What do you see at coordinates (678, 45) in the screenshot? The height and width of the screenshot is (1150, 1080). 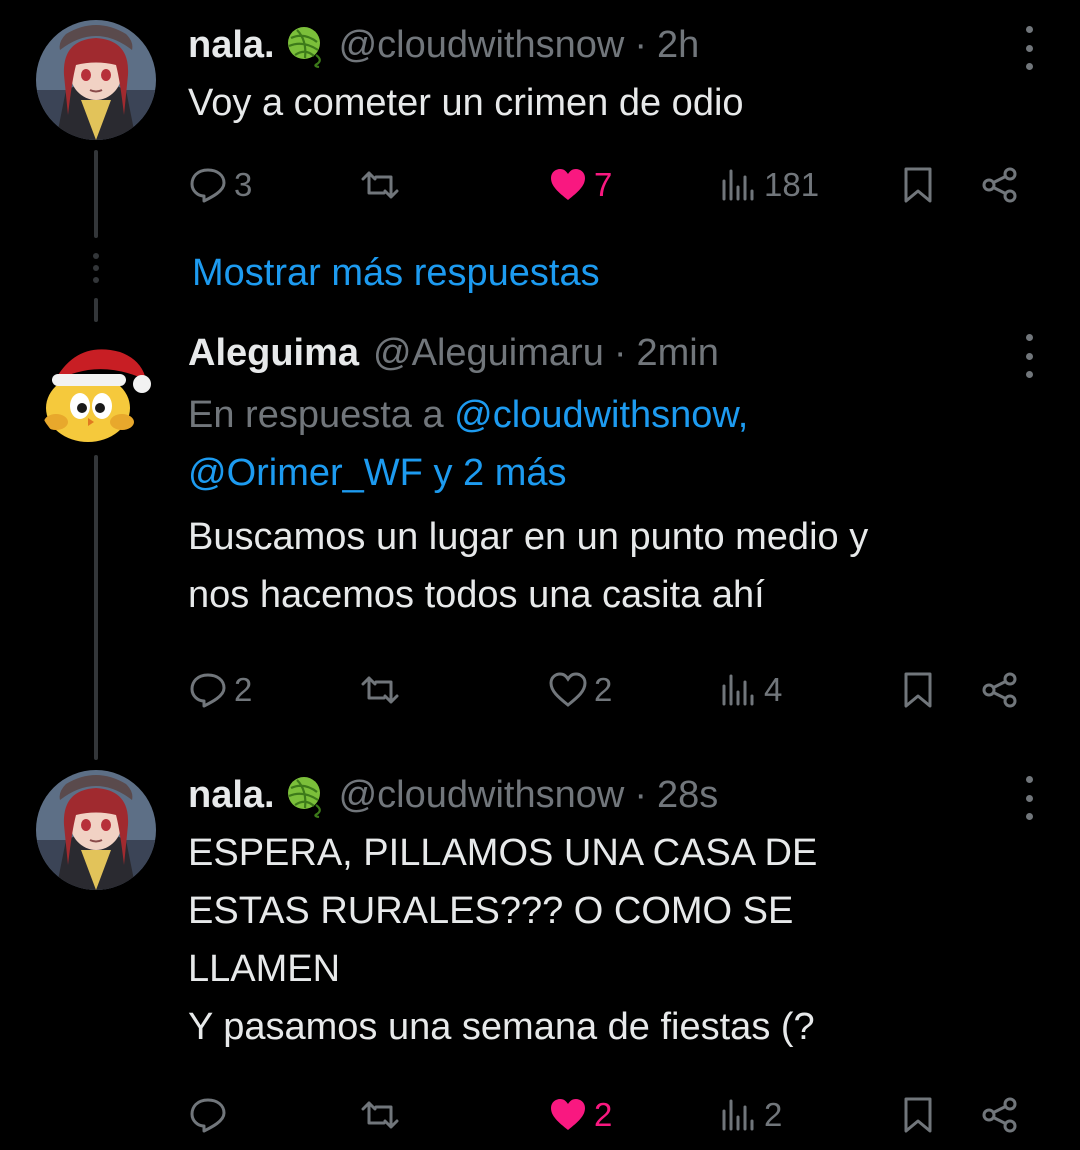 I see `timestamp: 2h` at bounding box center [678, 45].